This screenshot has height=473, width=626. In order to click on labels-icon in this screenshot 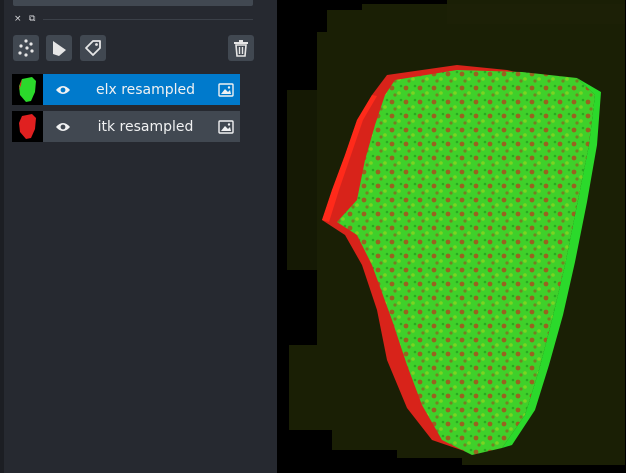, I will do `click(93, 48)`.